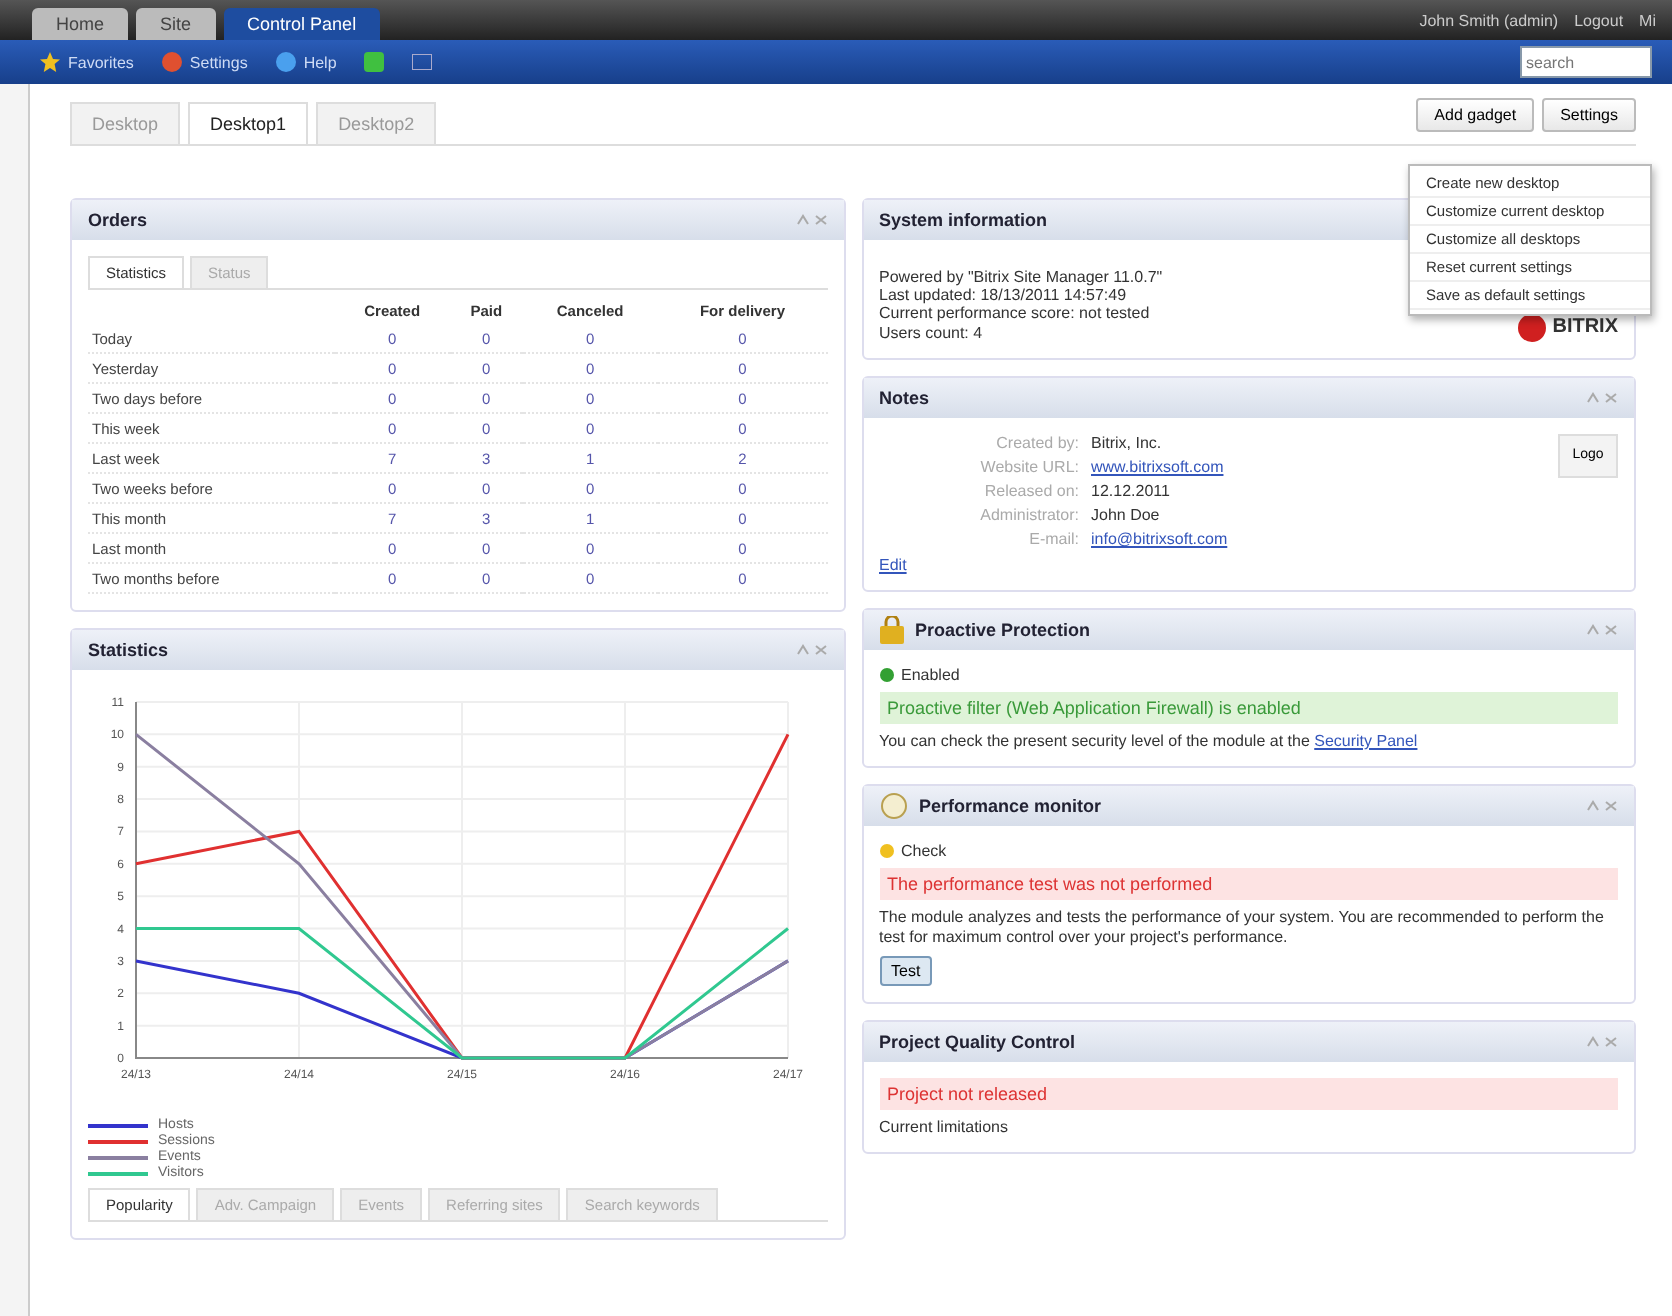  Describe the element at coordinates (1021, 277) in the screenshot. I see `info-line: Powered by "Bitrix Site Manager 11.0.7"` at that location.